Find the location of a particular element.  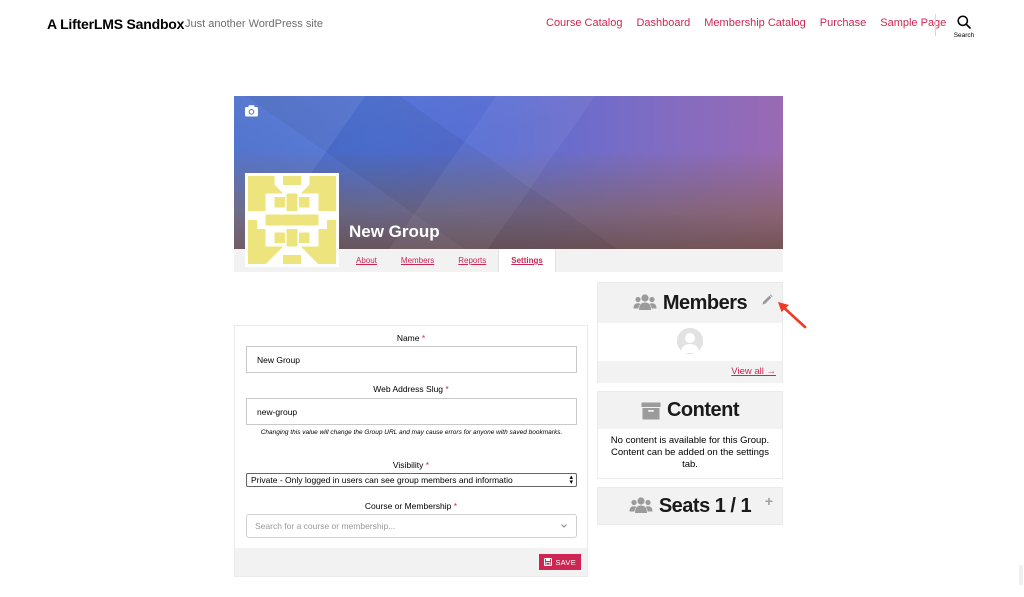

member-avatar is located at coordinates (690, 341).